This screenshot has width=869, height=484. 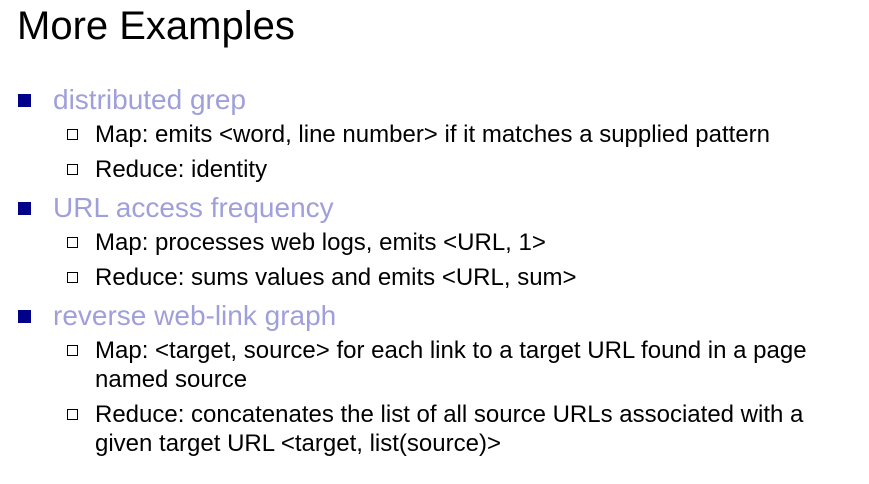 What do you see at coordinates (150, 99) in the screenshot?
I see `bullet-label: distributed grep` at bounding box center [150, 99].